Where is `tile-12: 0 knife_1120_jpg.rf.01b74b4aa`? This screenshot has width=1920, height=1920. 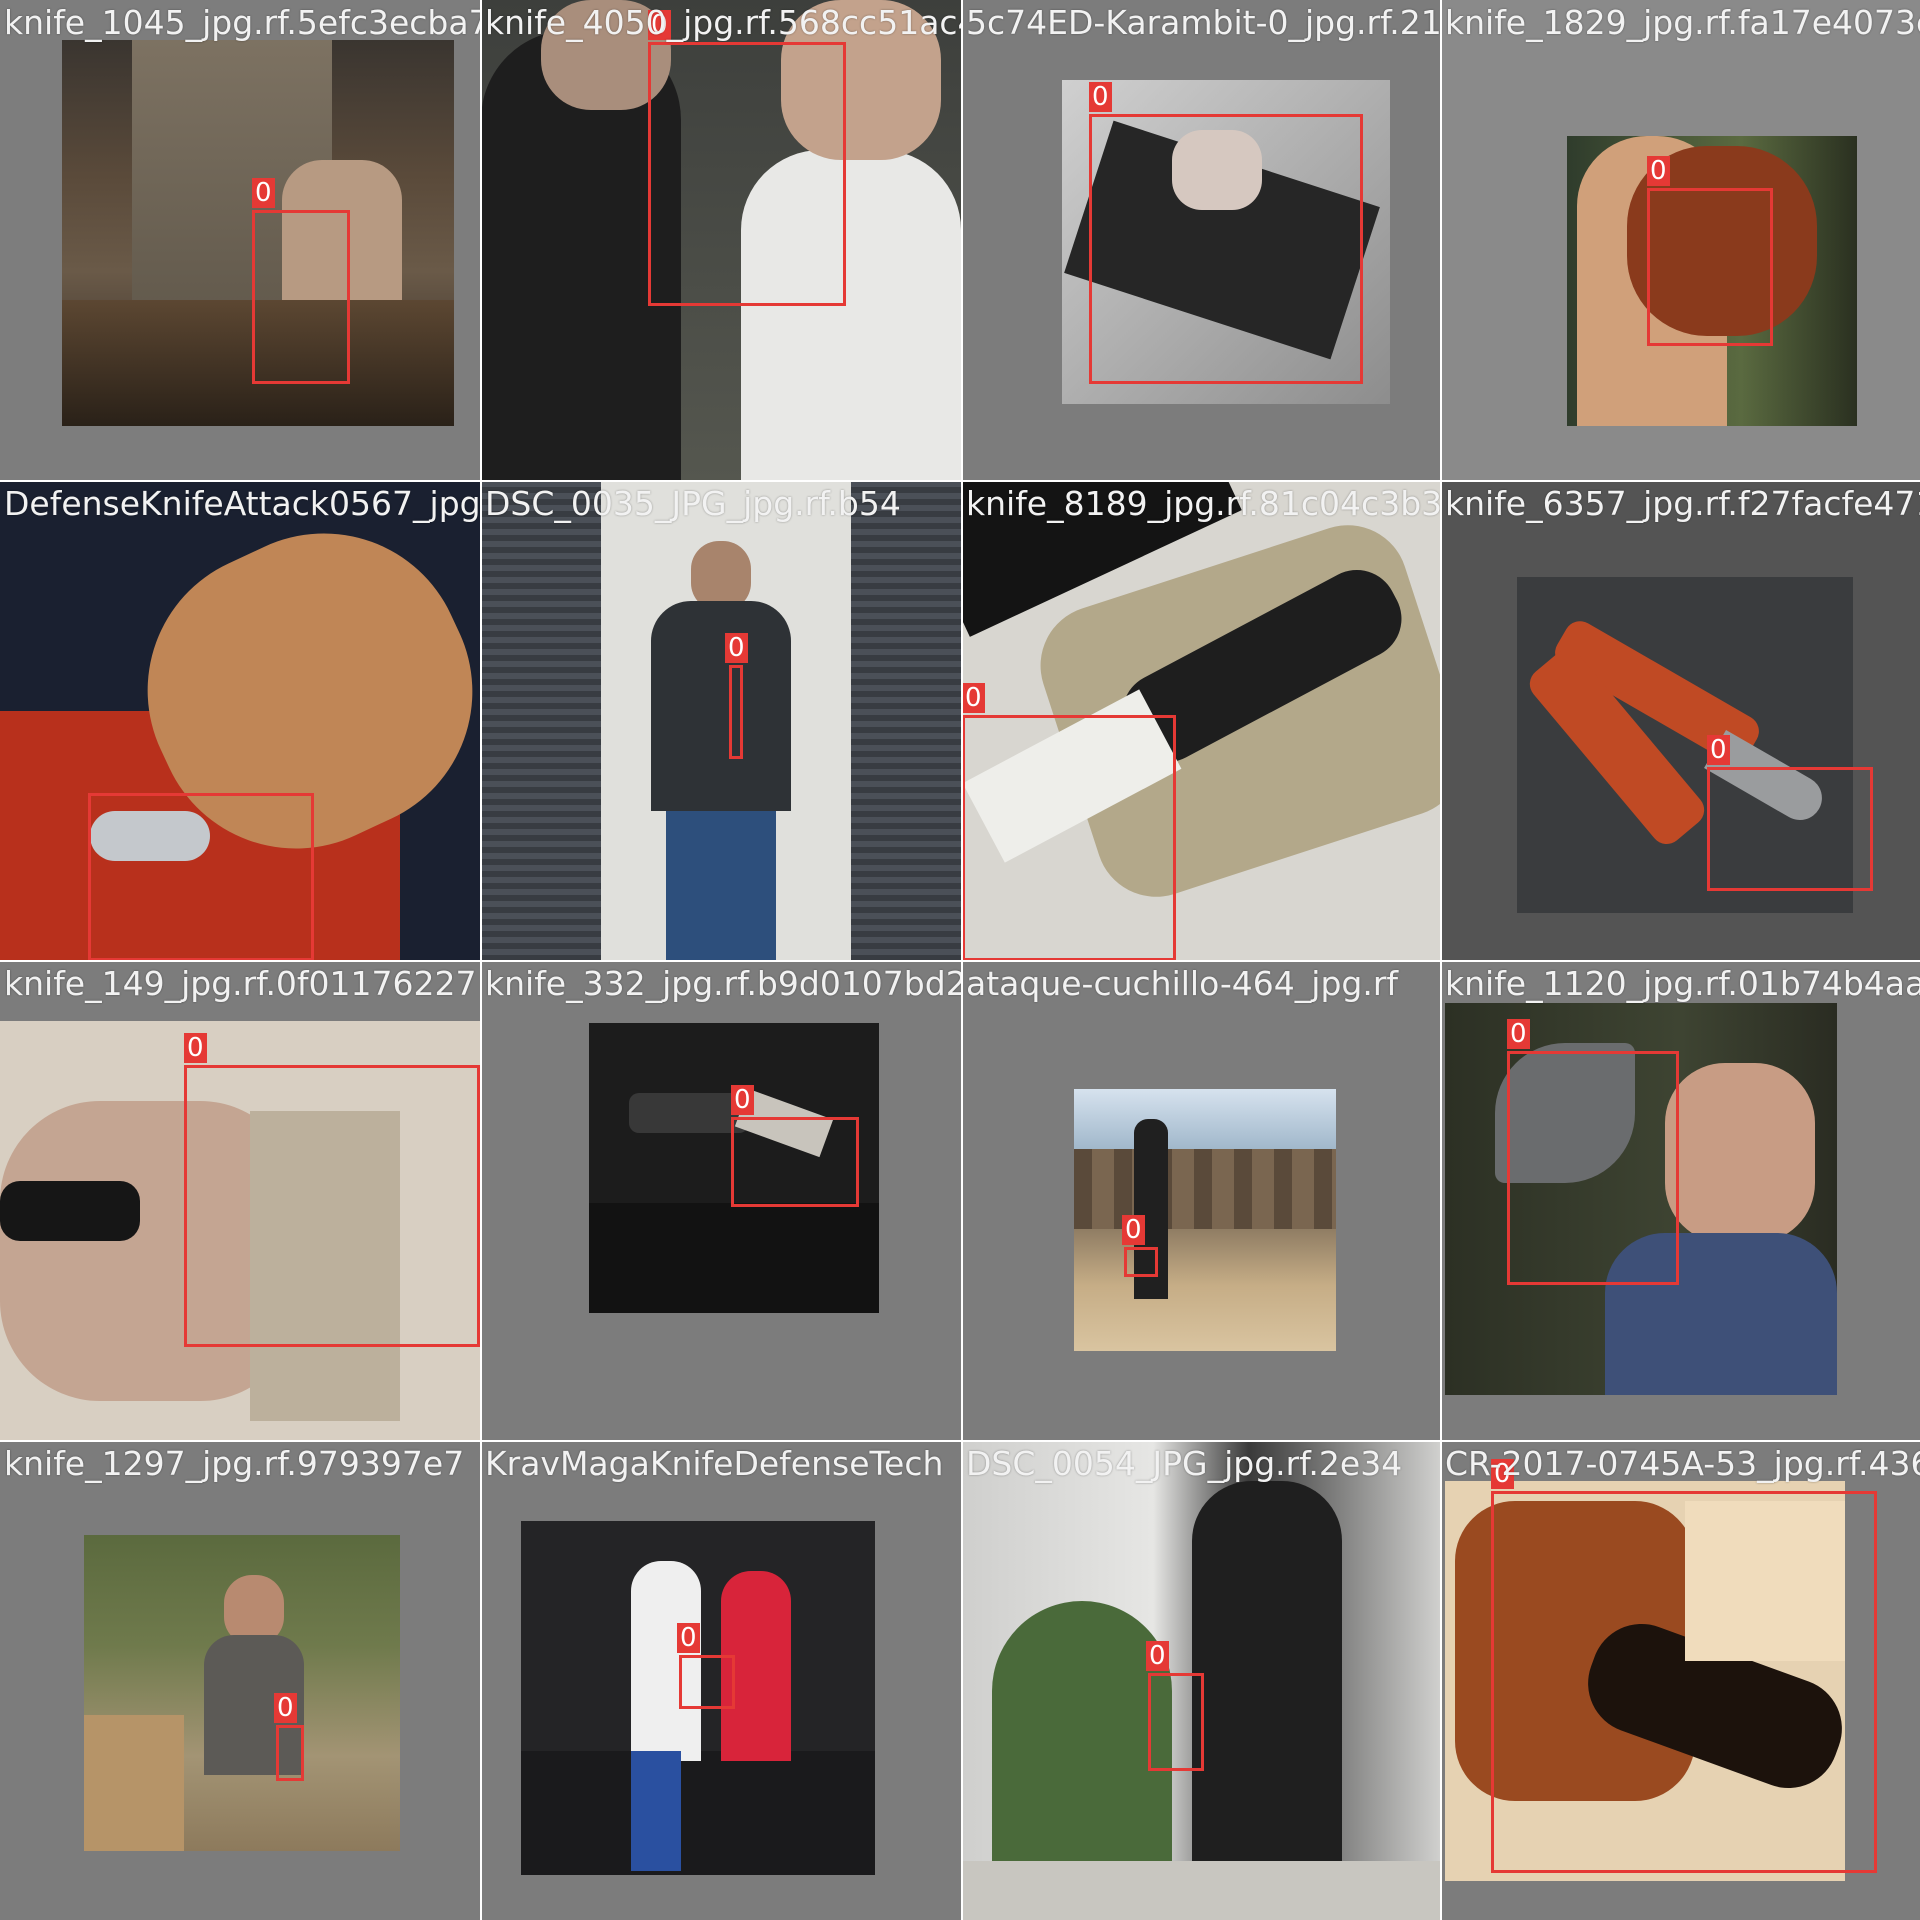
tile-12: 0 knife_1120_jpg.rf.01b74b4aa is located at coordinates (1680, 1200).